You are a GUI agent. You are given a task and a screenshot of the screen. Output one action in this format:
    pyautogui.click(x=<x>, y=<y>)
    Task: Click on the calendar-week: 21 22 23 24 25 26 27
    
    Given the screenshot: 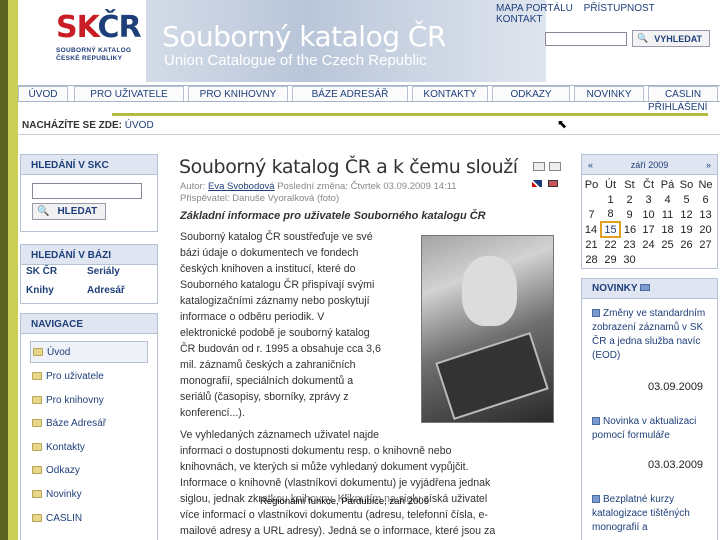 What is the action you would take?
    pyautogui.click(x=648, y=244)
    